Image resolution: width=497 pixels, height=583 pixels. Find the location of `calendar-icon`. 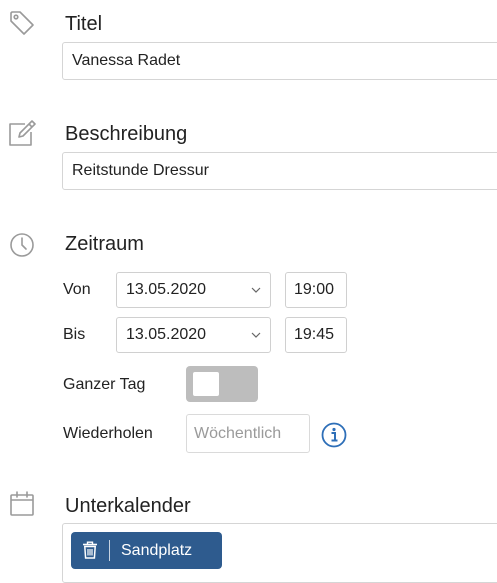

calendar-icon is located at coordinates (22, 503).